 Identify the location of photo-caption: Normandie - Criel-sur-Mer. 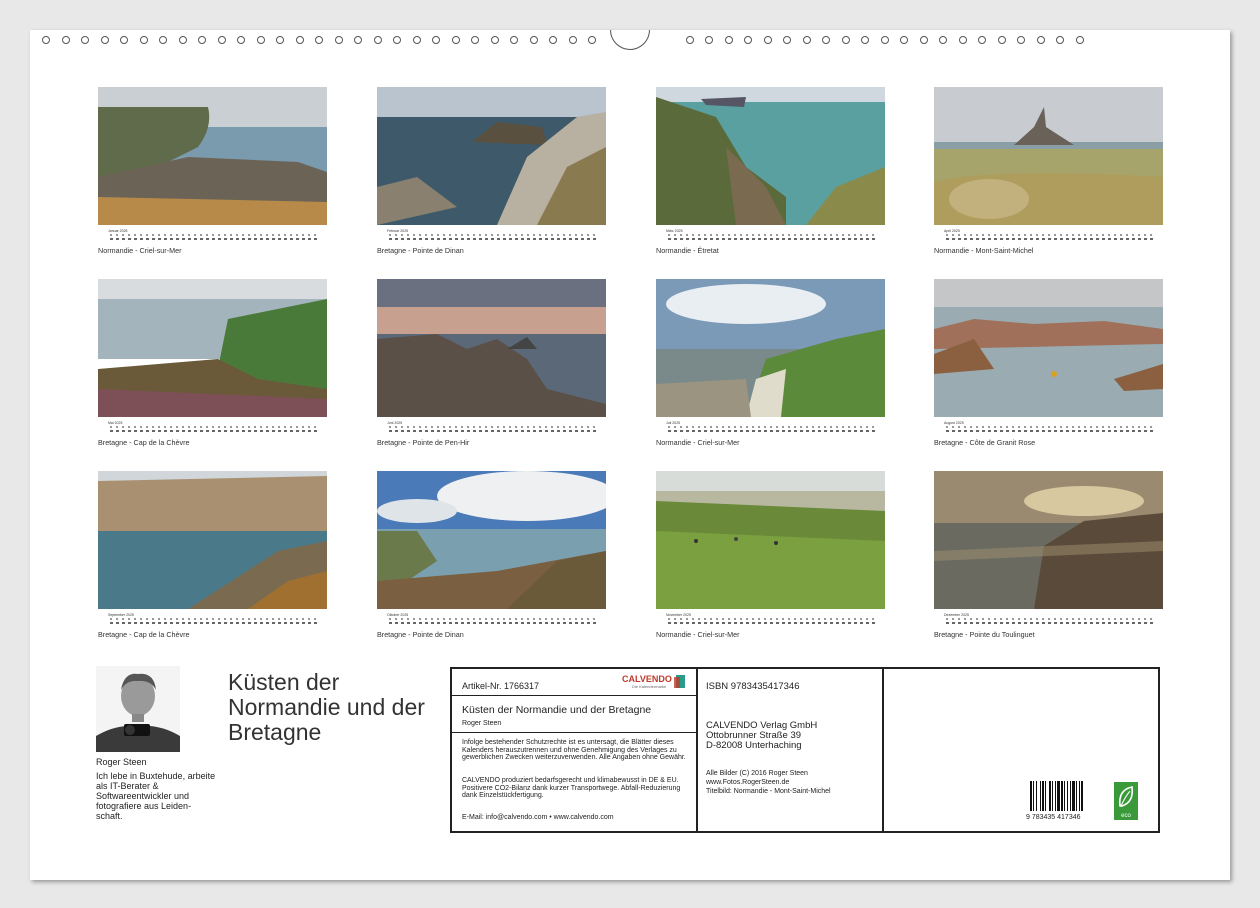
(698, 442).